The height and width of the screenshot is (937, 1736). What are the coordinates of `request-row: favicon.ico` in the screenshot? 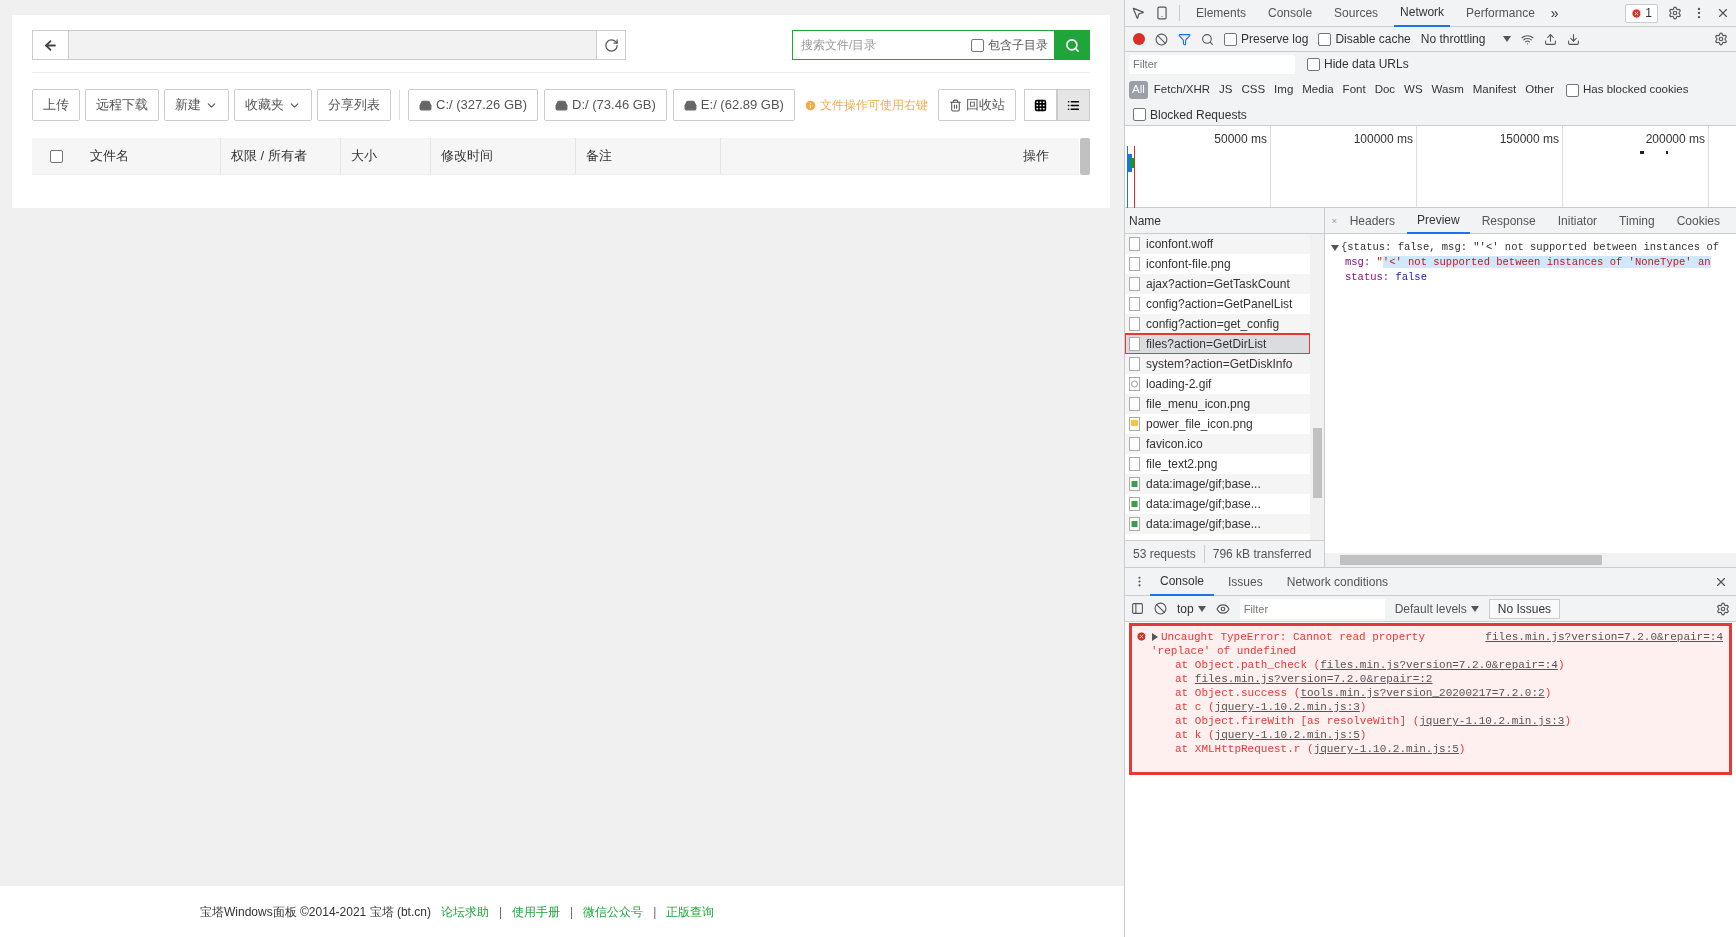 It's located at (1217, 444).